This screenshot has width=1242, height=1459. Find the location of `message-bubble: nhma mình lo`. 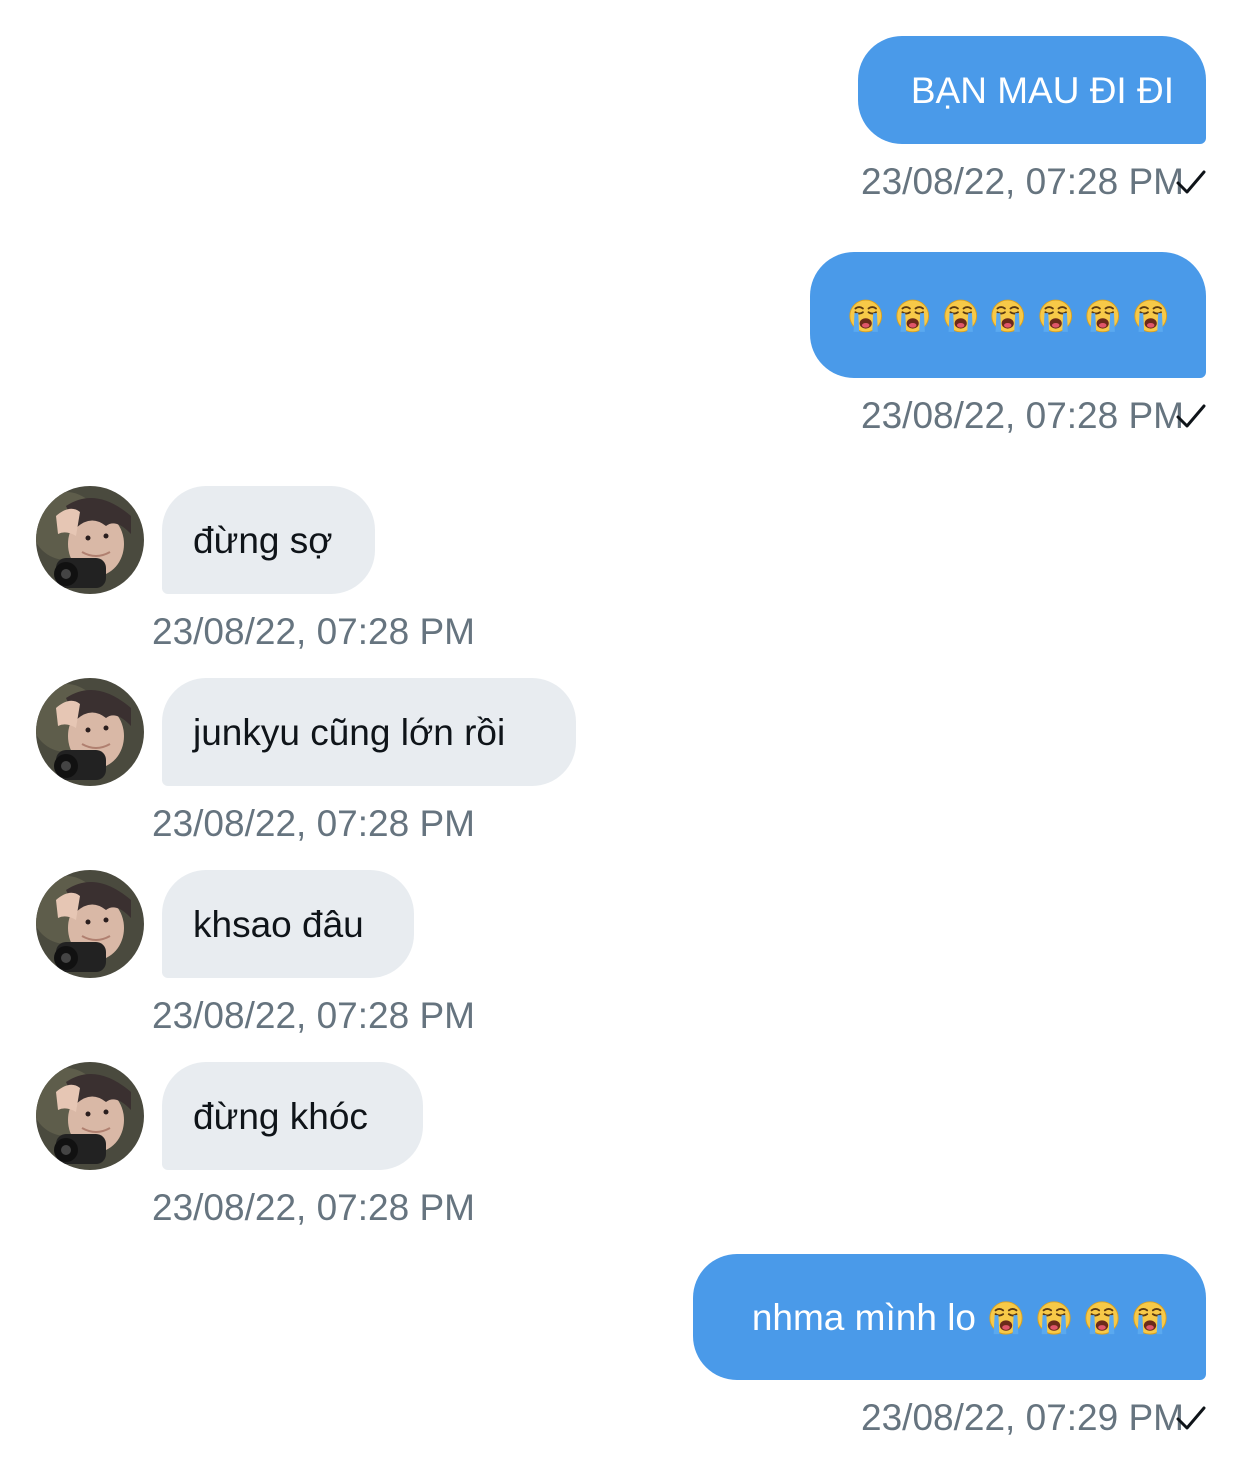

message-bubble: nhma mình lo is located at coordinates (949, 1317).